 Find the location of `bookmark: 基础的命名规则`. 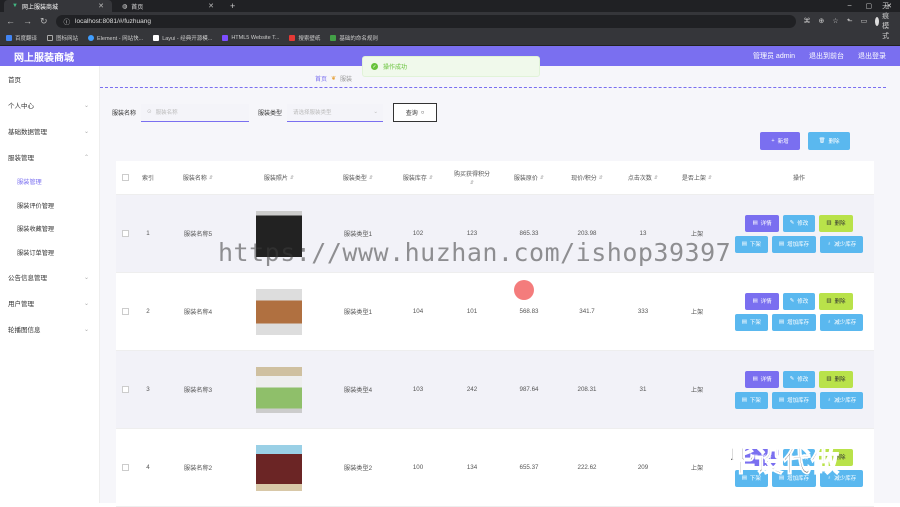

bookmark: 基础的命名规则 is located at coordinates (354, 38).